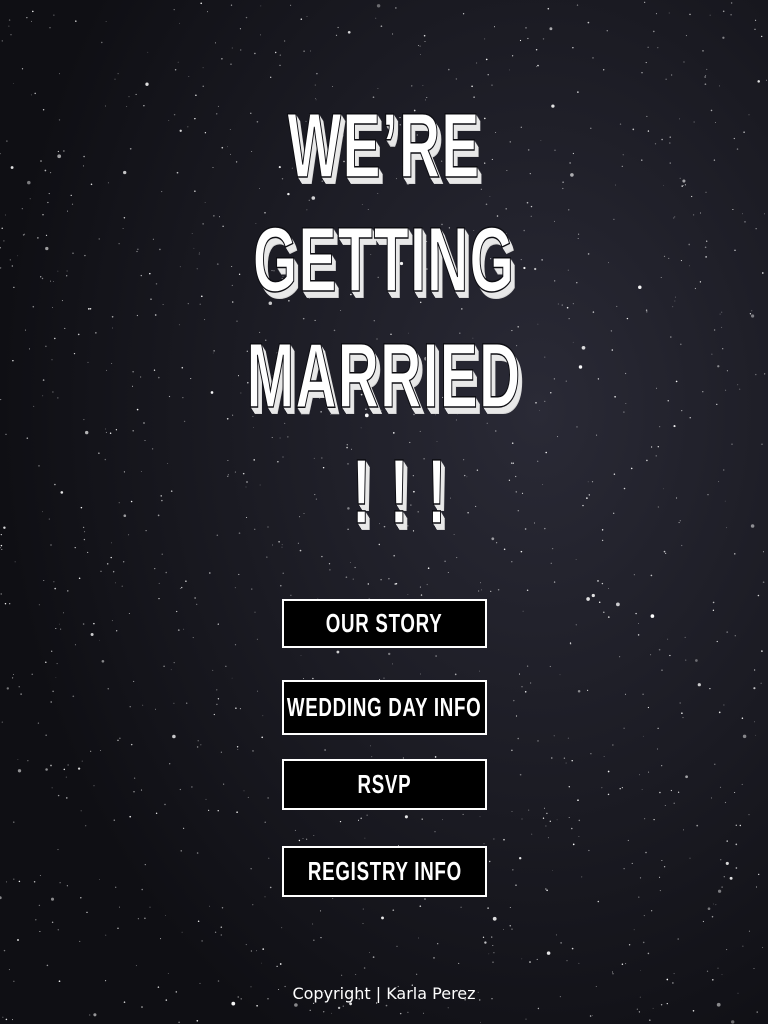 The width and height of the screenshot is (768, 1024). I want to click on registry-info-button: REGISTRY INFO, so click(384, 871).